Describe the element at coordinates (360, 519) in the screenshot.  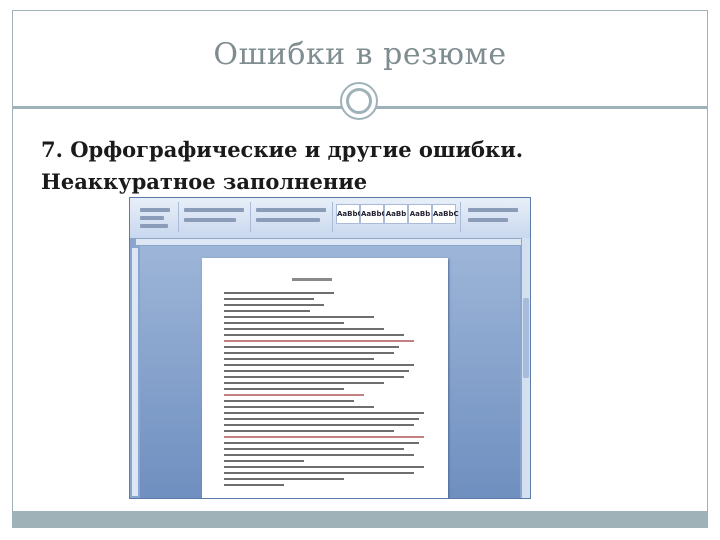
I see `footer-bar` at that location.